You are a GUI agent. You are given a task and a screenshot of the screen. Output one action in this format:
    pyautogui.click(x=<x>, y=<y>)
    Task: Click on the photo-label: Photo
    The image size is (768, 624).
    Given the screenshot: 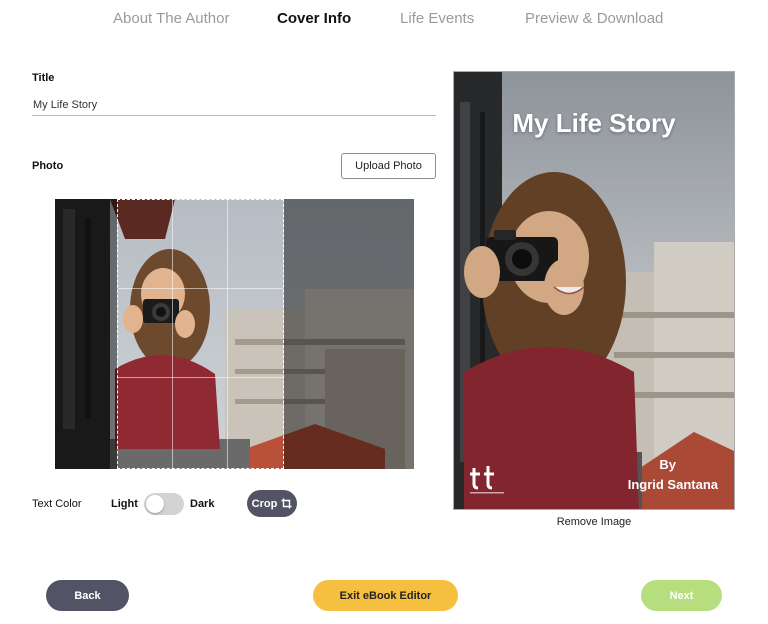 What is the action you would take?
    pyautogui.click(x=48, y=166)
    